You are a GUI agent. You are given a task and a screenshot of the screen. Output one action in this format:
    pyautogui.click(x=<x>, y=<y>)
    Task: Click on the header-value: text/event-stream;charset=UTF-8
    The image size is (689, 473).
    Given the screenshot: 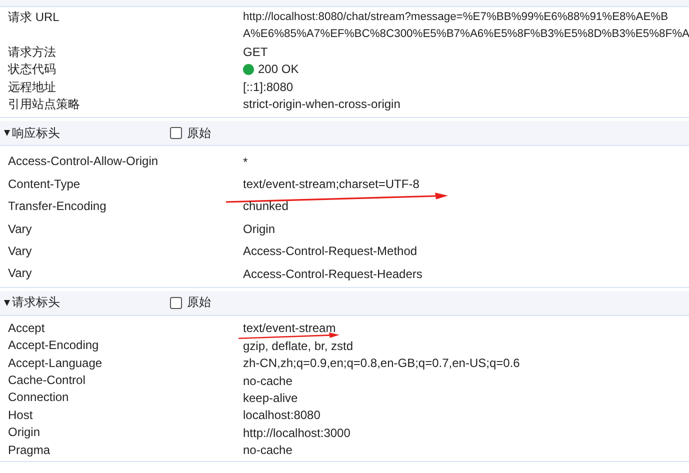 What is the action you would take?
    pyautogui.click(x=331, y=184)
    